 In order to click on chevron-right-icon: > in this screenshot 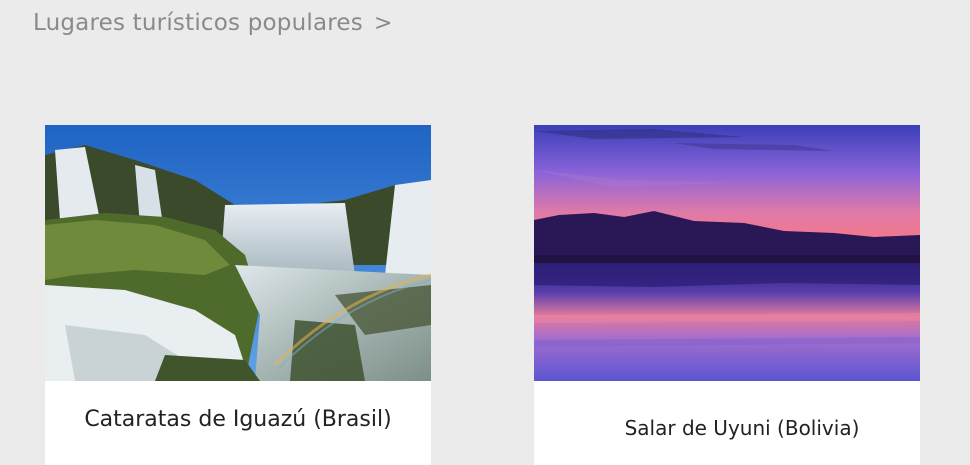, I will do `click(383, 23)`.